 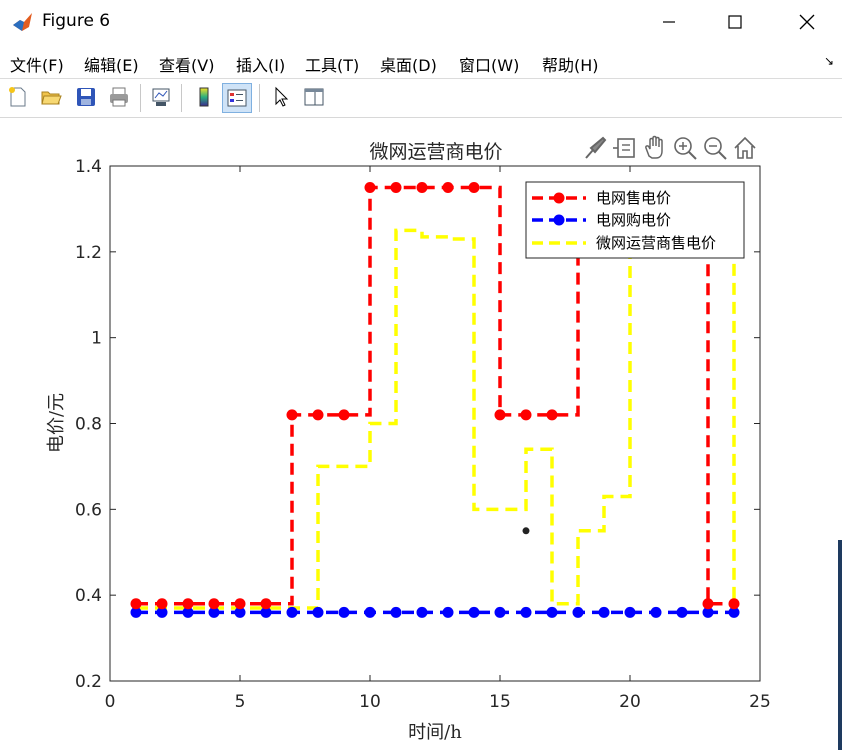 What do you see at coordinates (596, 147) in the screenshot?
I see `brush-icon` at bounding box center [596, 147].